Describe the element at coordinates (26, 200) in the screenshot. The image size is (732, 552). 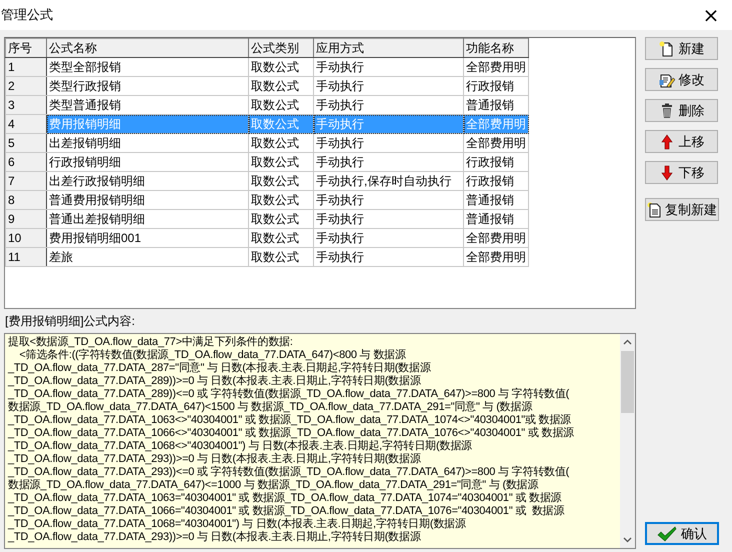
I see `row-number: 8` at that location.